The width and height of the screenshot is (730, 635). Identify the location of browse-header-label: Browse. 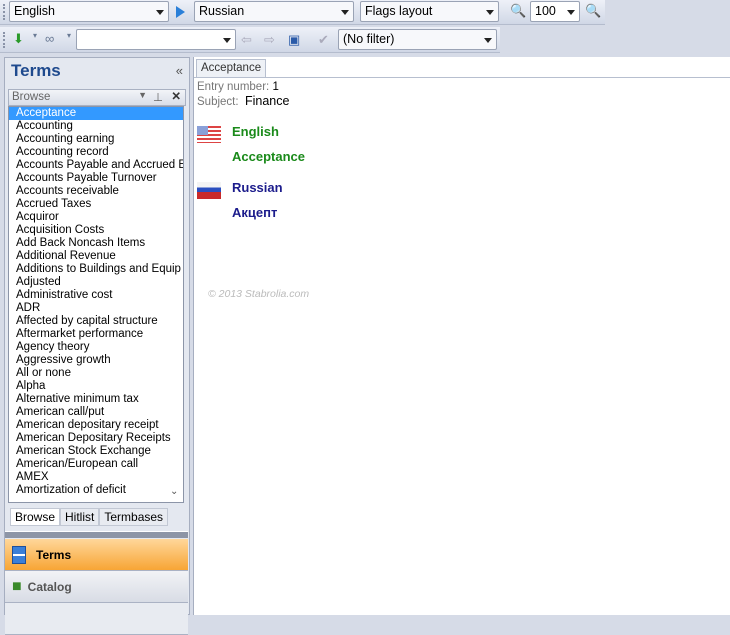
(31, 97).